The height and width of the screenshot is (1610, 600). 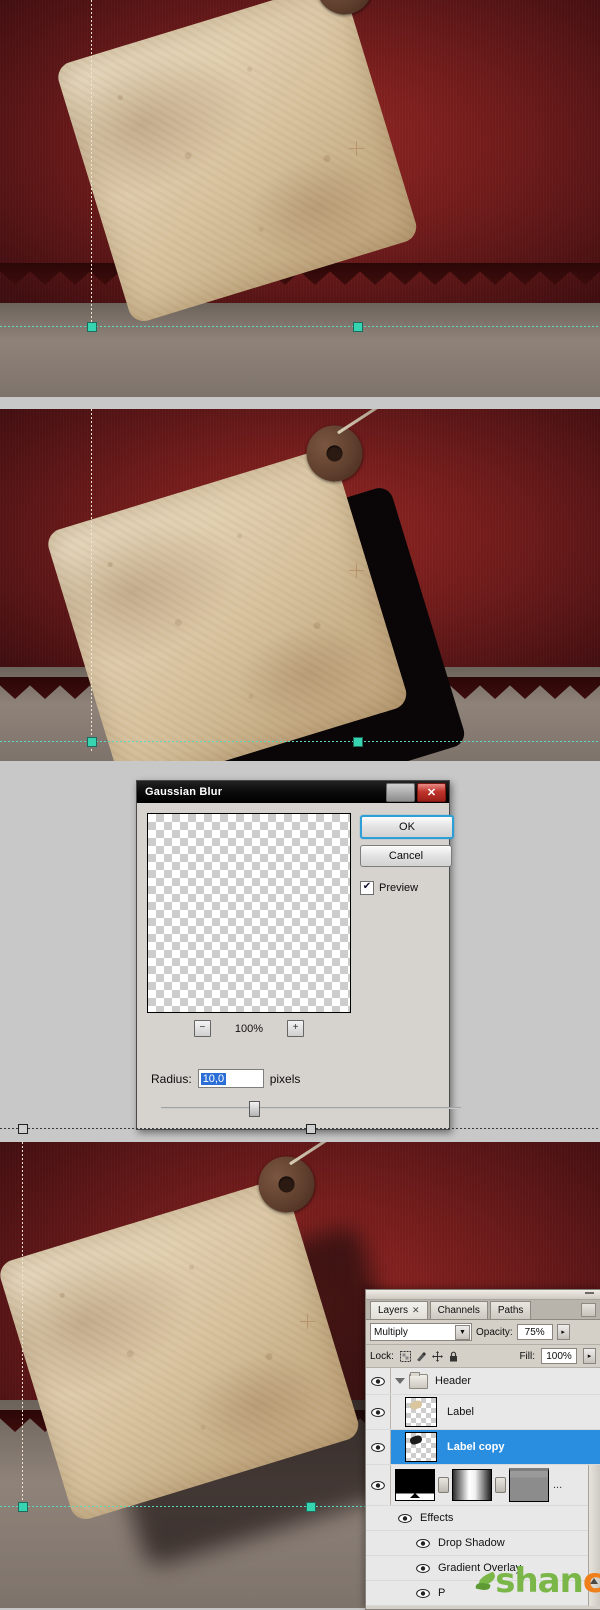 I want to click on radius-label: Radius:, so click(x=171, y=1078).